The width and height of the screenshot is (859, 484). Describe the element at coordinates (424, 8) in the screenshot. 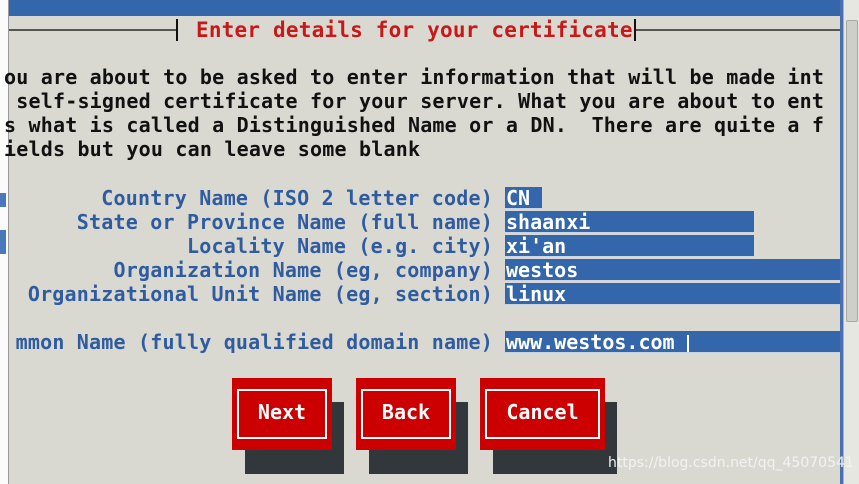

I see `top-frame-bar` at that location.